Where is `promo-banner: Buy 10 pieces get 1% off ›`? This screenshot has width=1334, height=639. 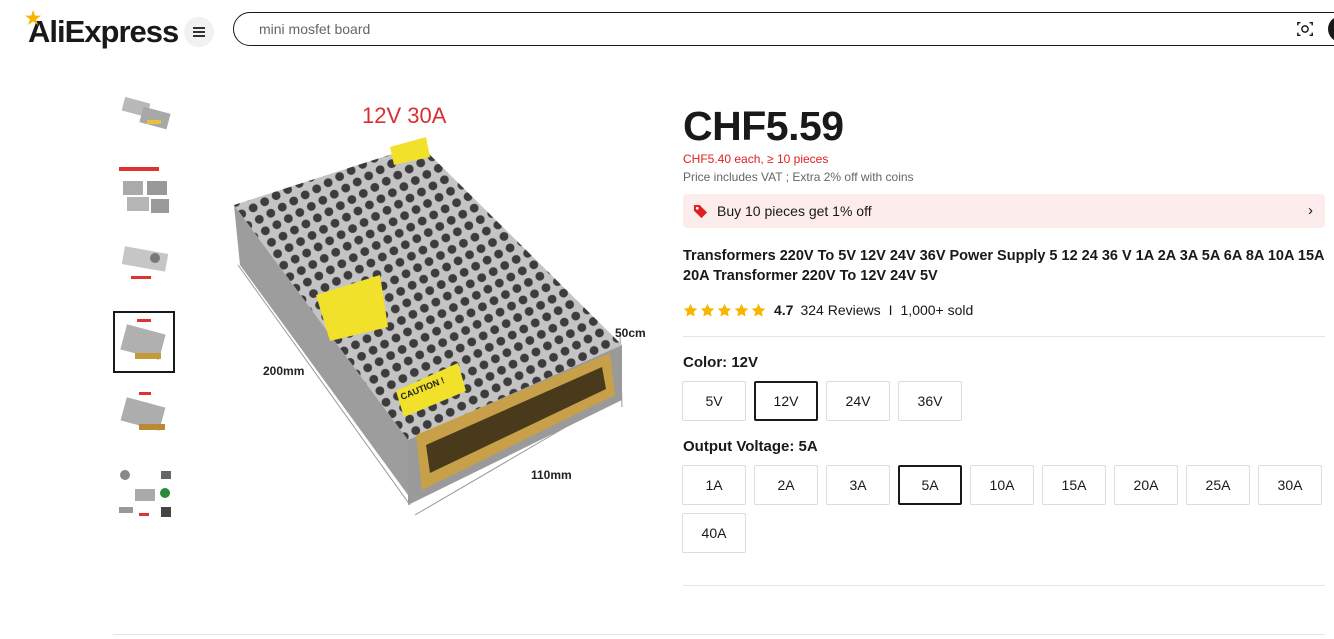 promo-banner: Buy 10 pieces get 1% off › is located at coordinates (1004, 211).